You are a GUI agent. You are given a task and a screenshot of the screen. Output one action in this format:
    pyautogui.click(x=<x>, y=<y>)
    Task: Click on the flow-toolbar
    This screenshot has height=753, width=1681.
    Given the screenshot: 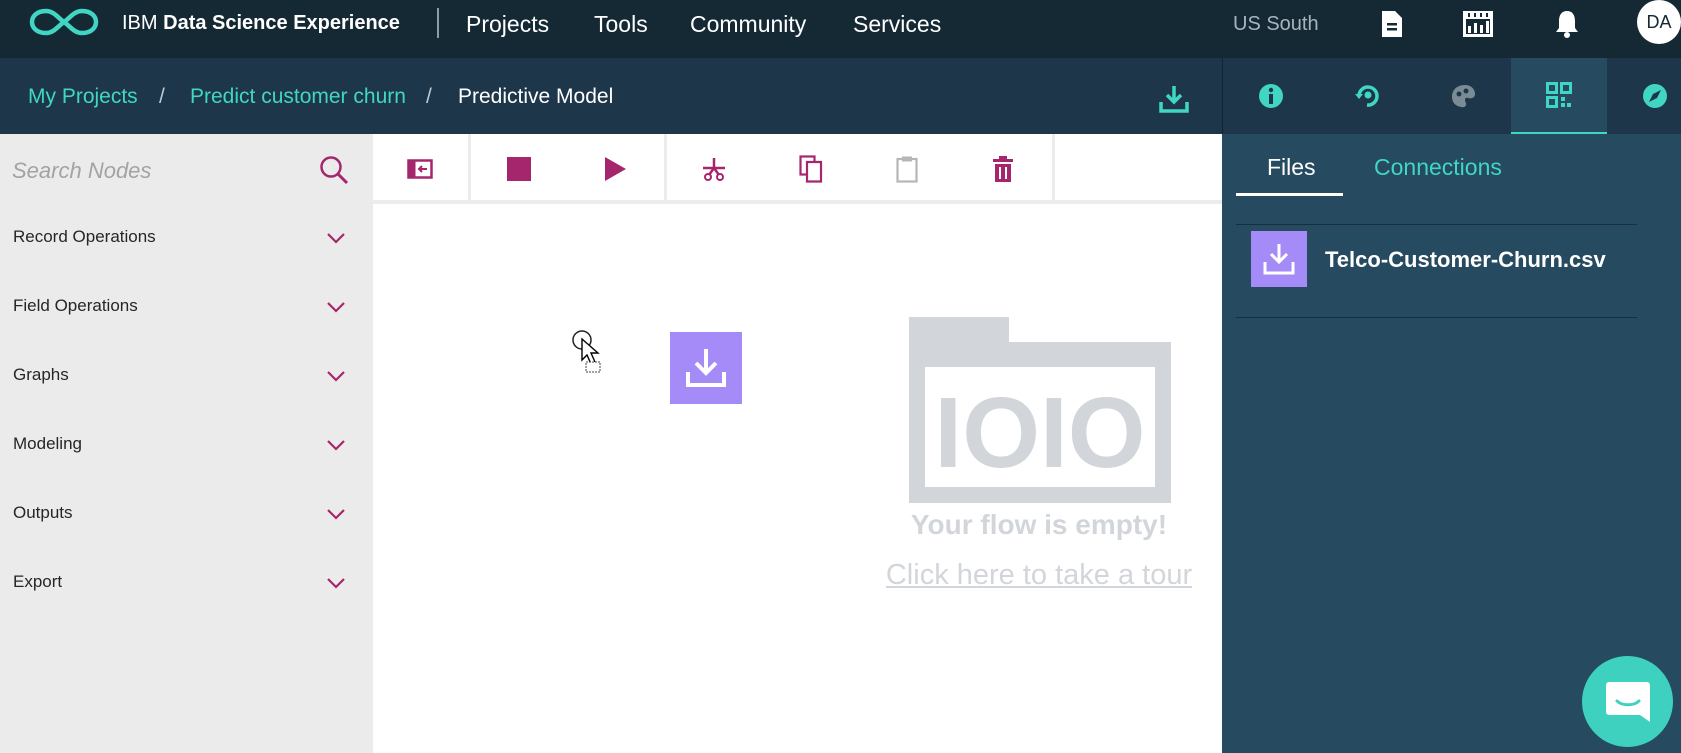 What is the action you would take?
    pyautogui.click(x=797, y=169)
    